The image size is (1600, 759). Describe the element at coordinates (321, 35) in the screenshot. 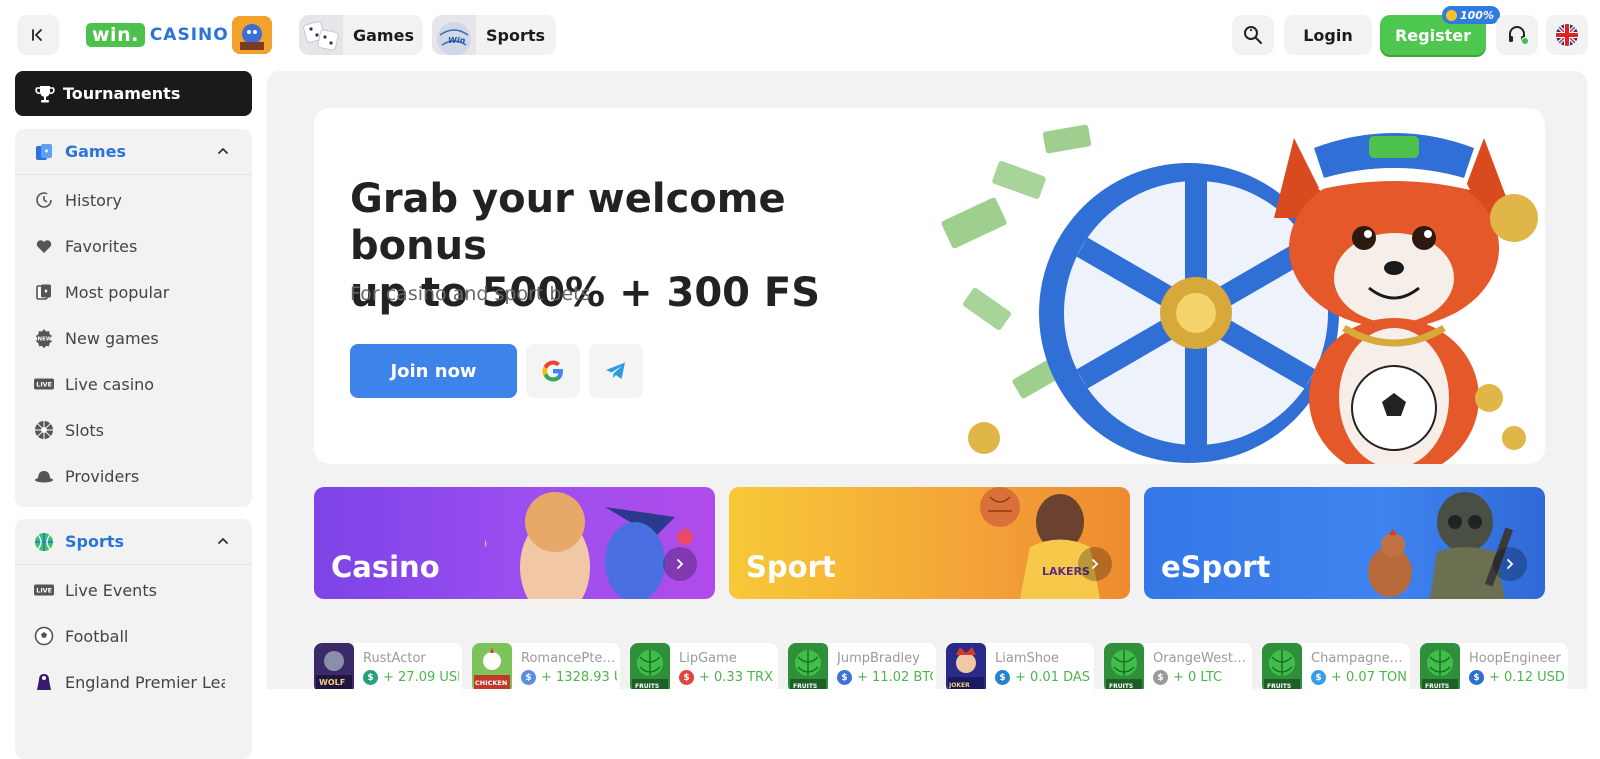

I see `dice-icon` at that location.